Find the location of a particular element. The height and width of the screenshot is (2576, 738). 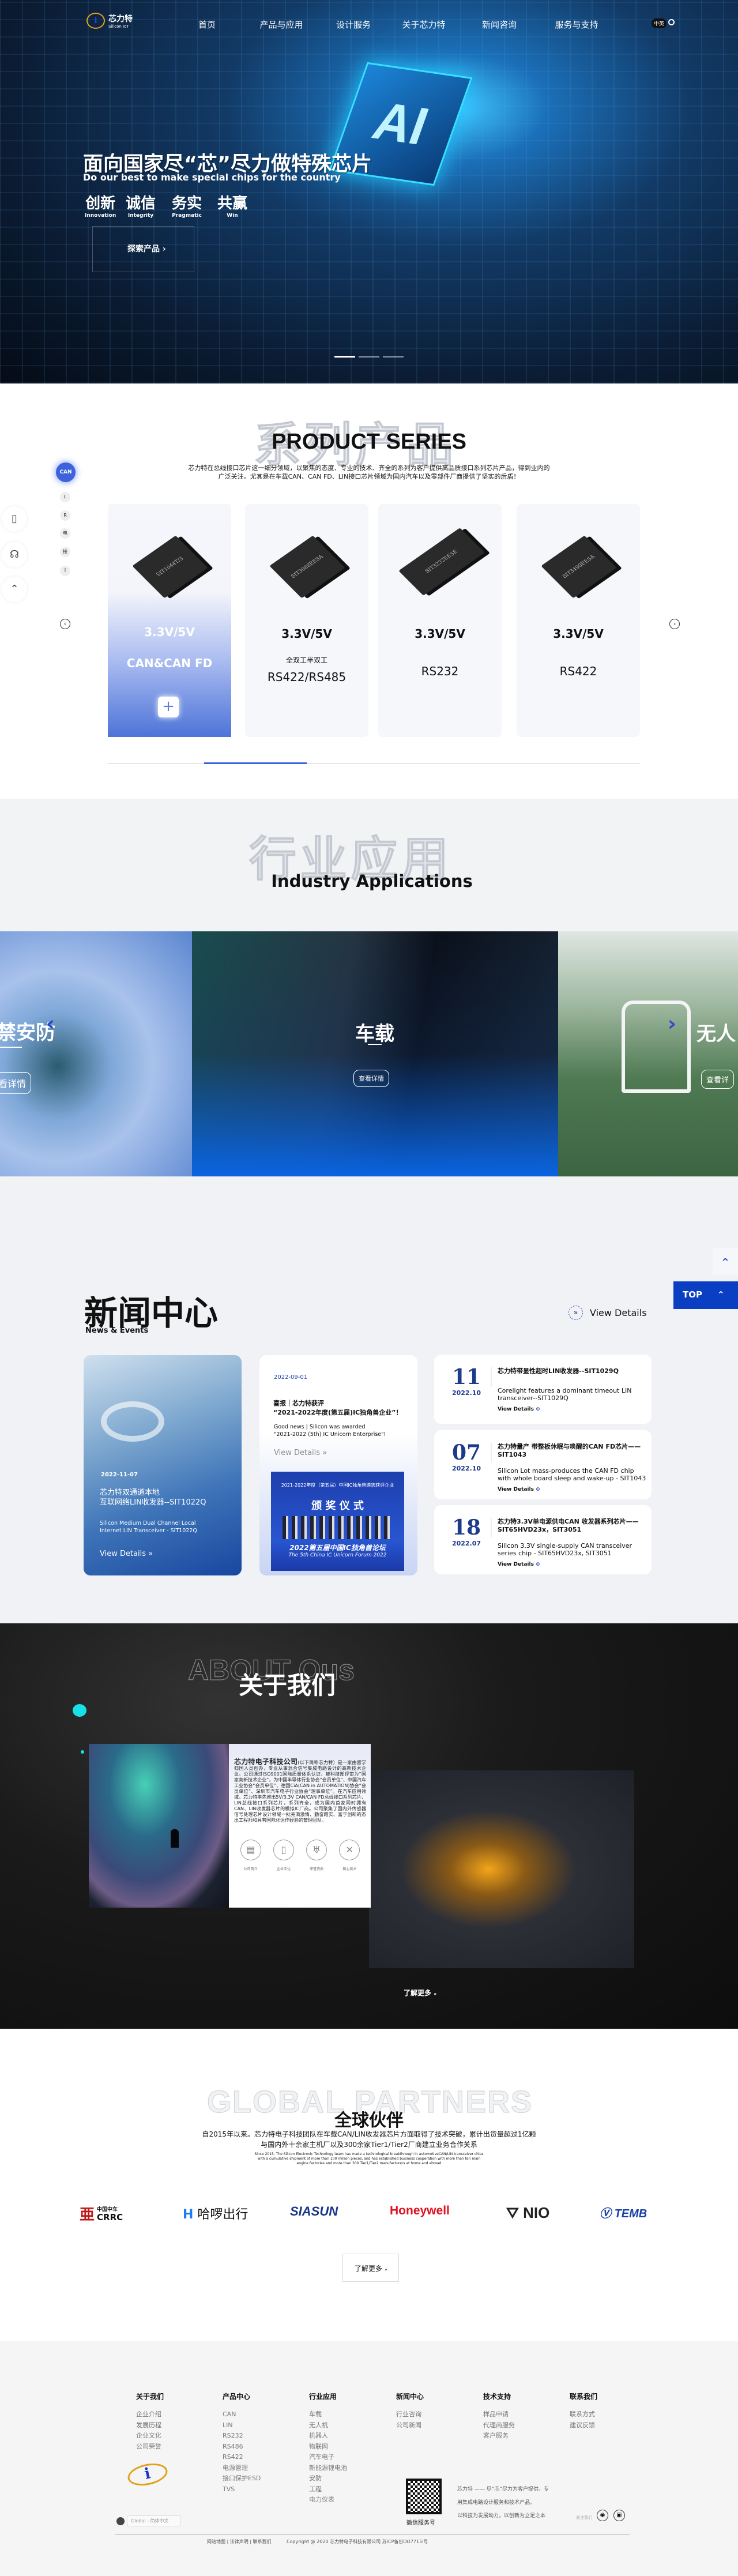

tab-tvs: T is located at coordinates (65, 571).